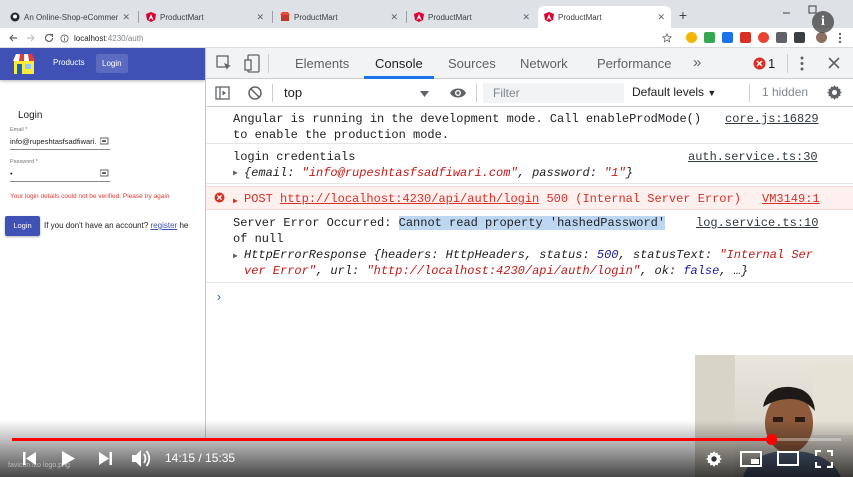 This screenshot has width=853, height=477. Describe the element at coordinates (426, 439) in the screenshot. I see `video-progress-bar` at that location.